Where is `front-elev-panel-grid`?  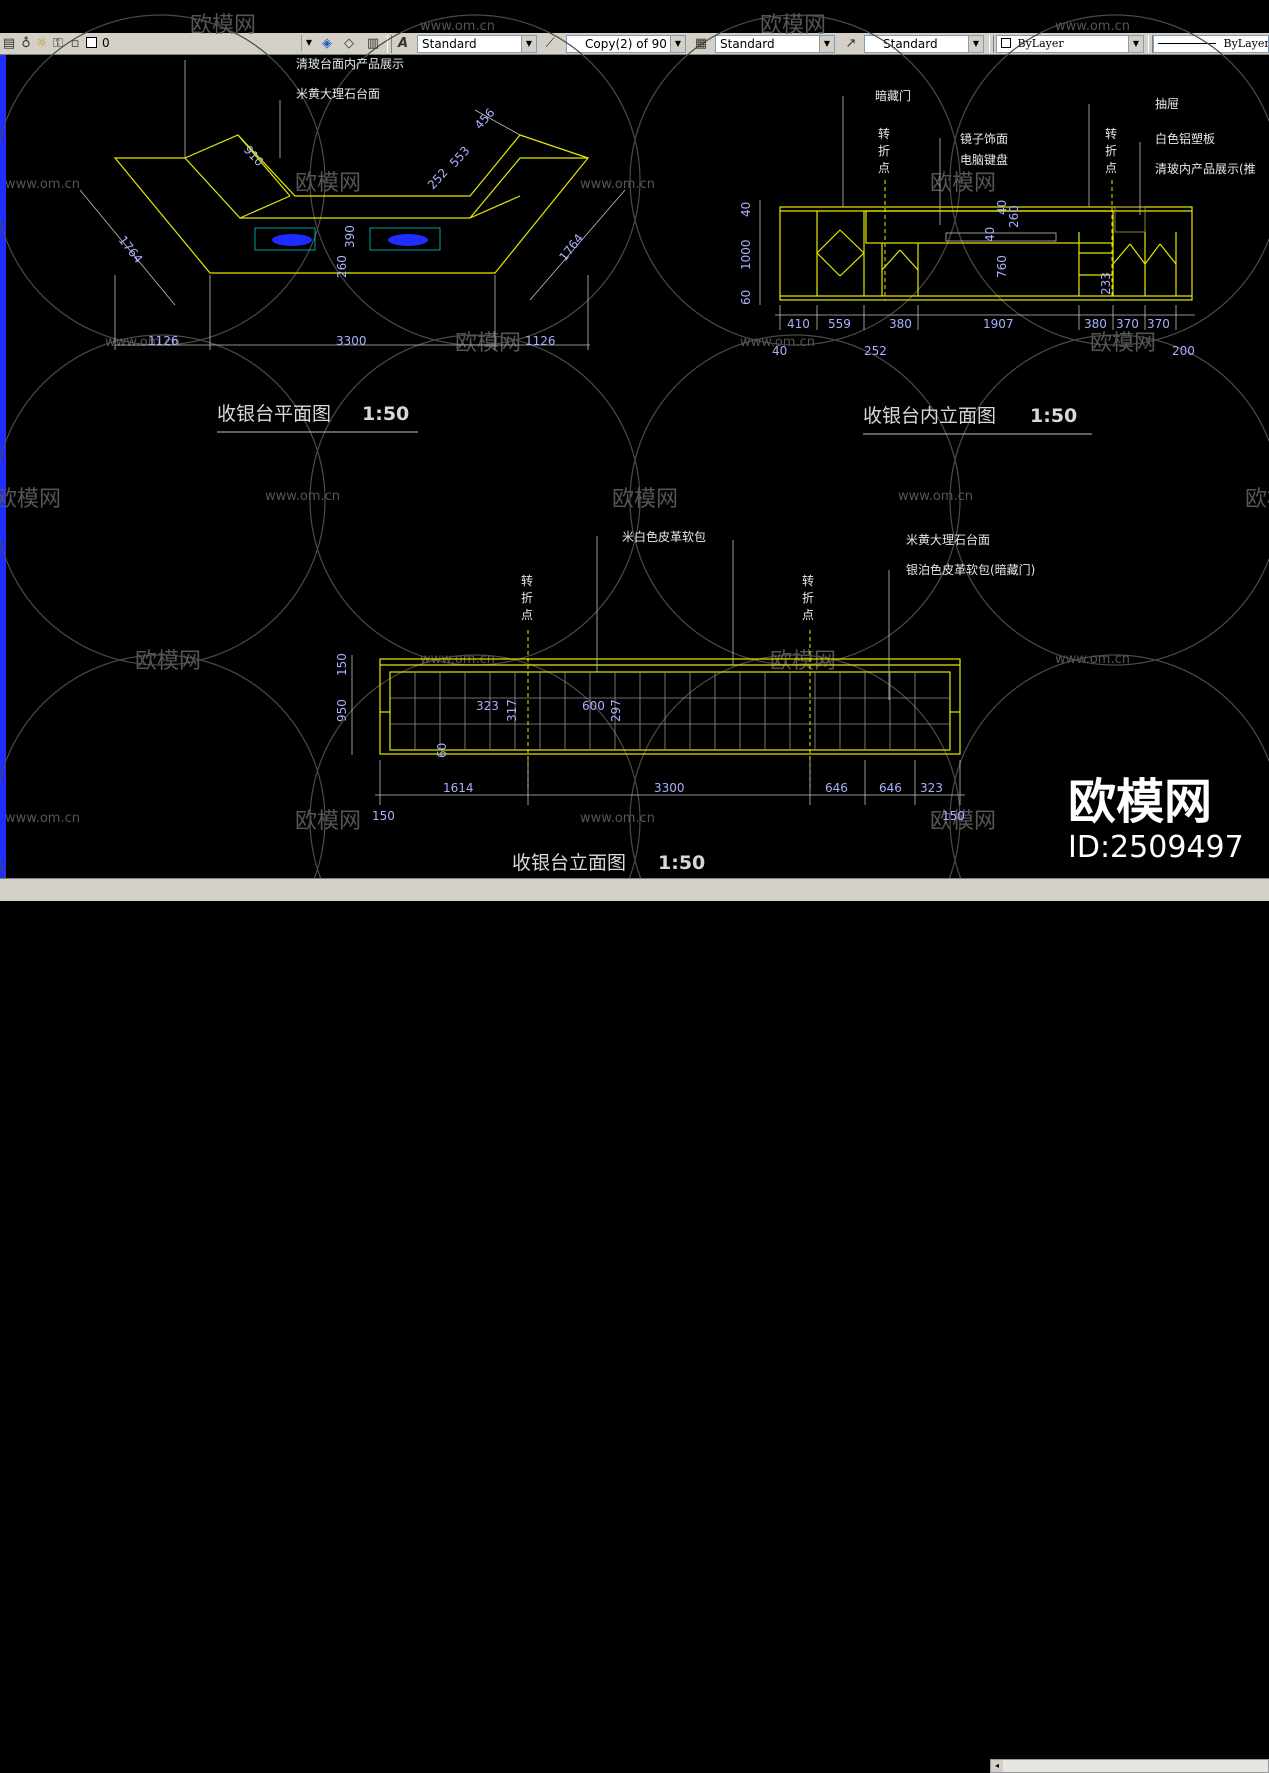
front-elev-panel-grid is located at coordinates (670, 711).